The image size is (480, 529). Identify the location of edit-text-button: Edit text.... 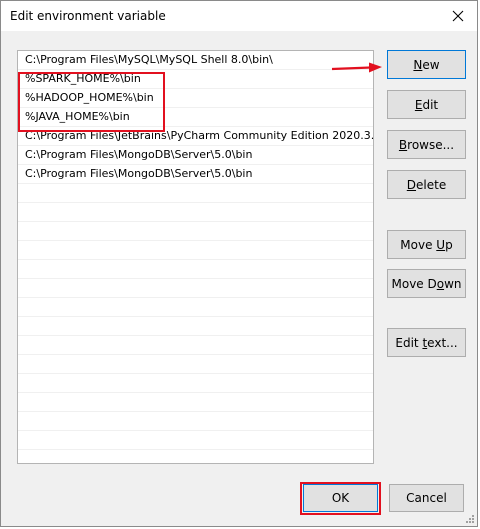
(426, 342).